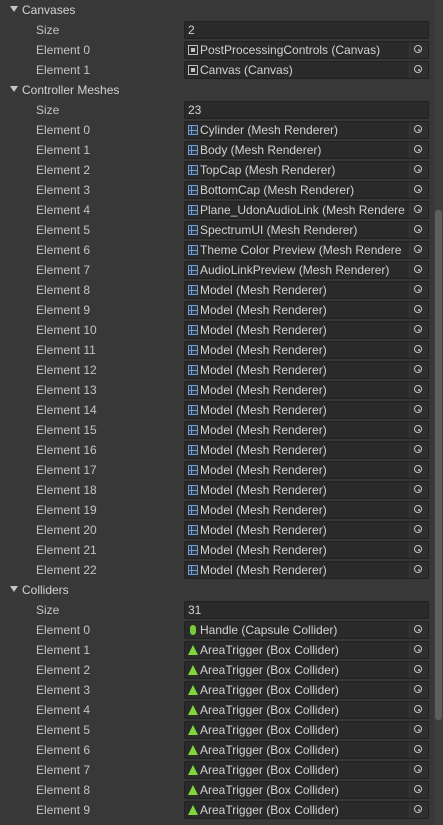  What do you see at coordinates (221, 590) in the screenshot?
I see `foldout-colliders: Colliders` at bounding box center [221, 590].